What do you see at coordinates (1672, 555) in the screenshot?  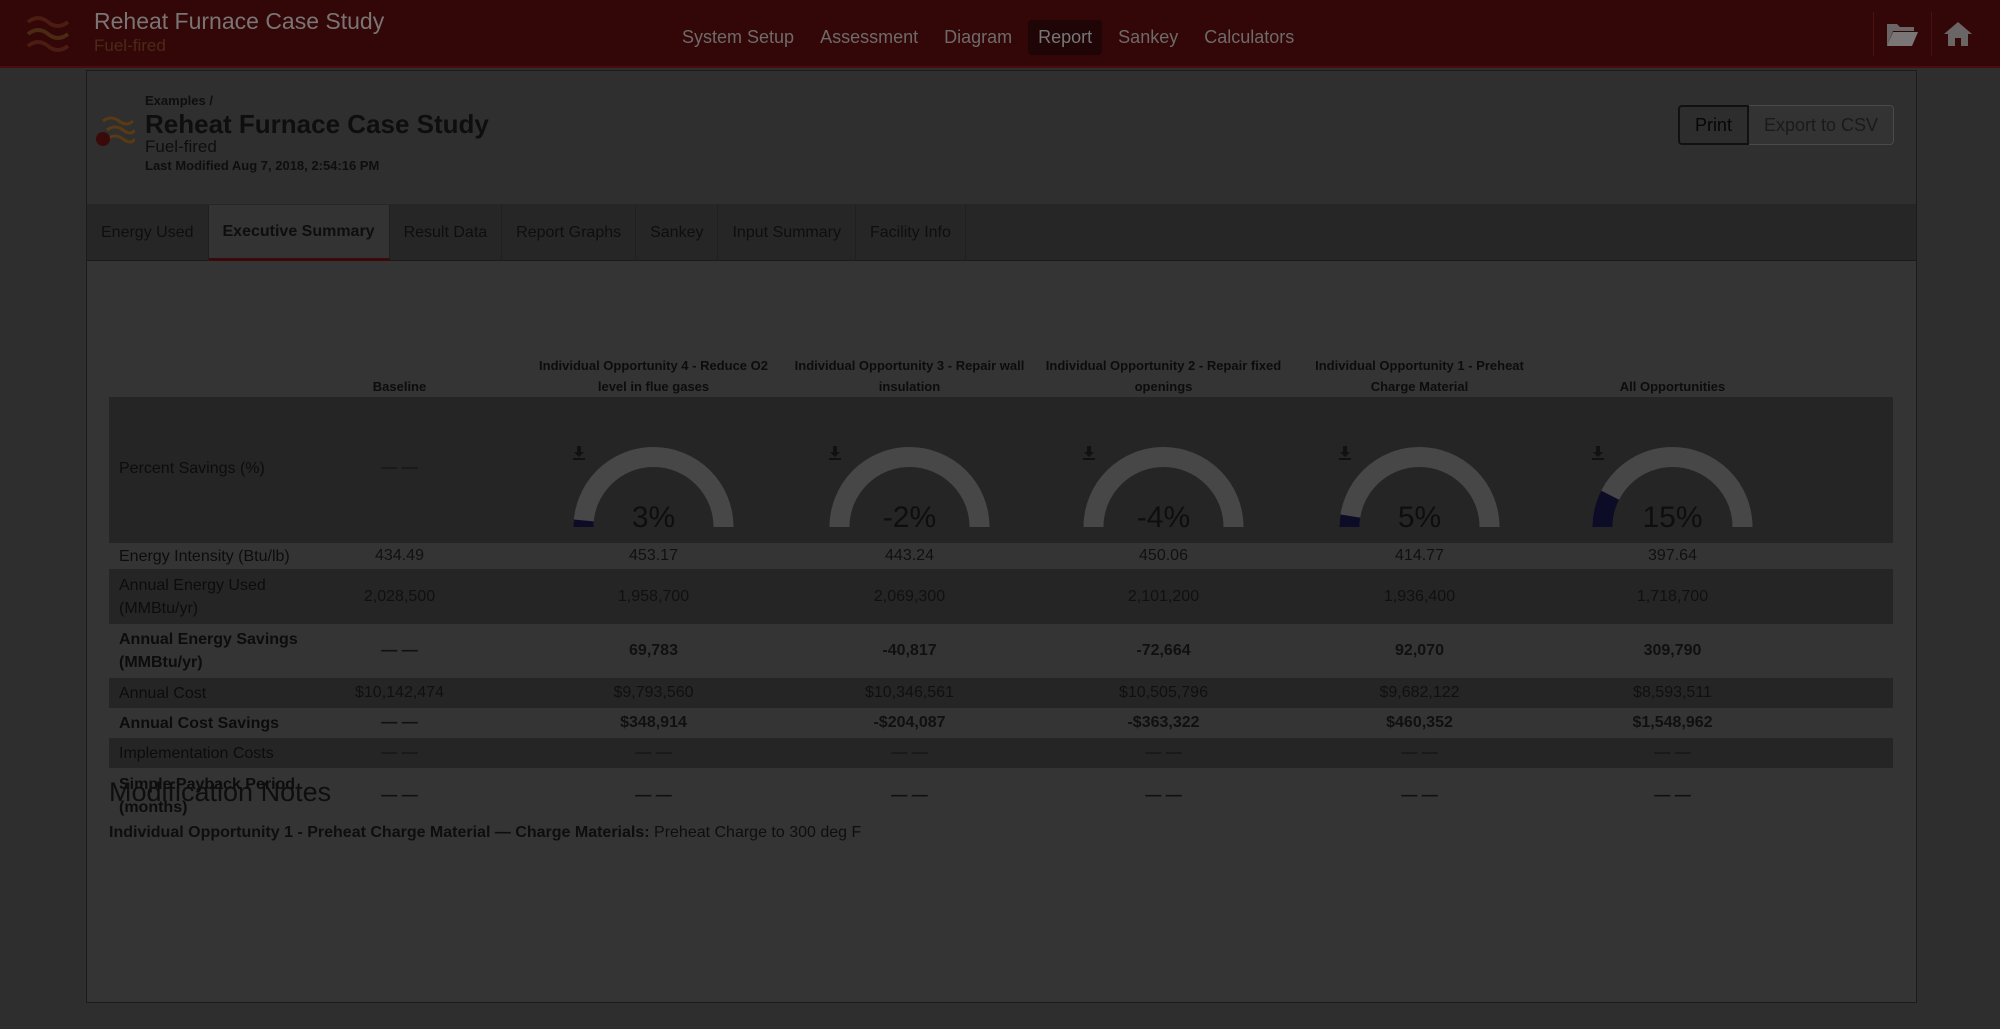 I see `table-cell: 397.64` at bounding box center [1672, 555].